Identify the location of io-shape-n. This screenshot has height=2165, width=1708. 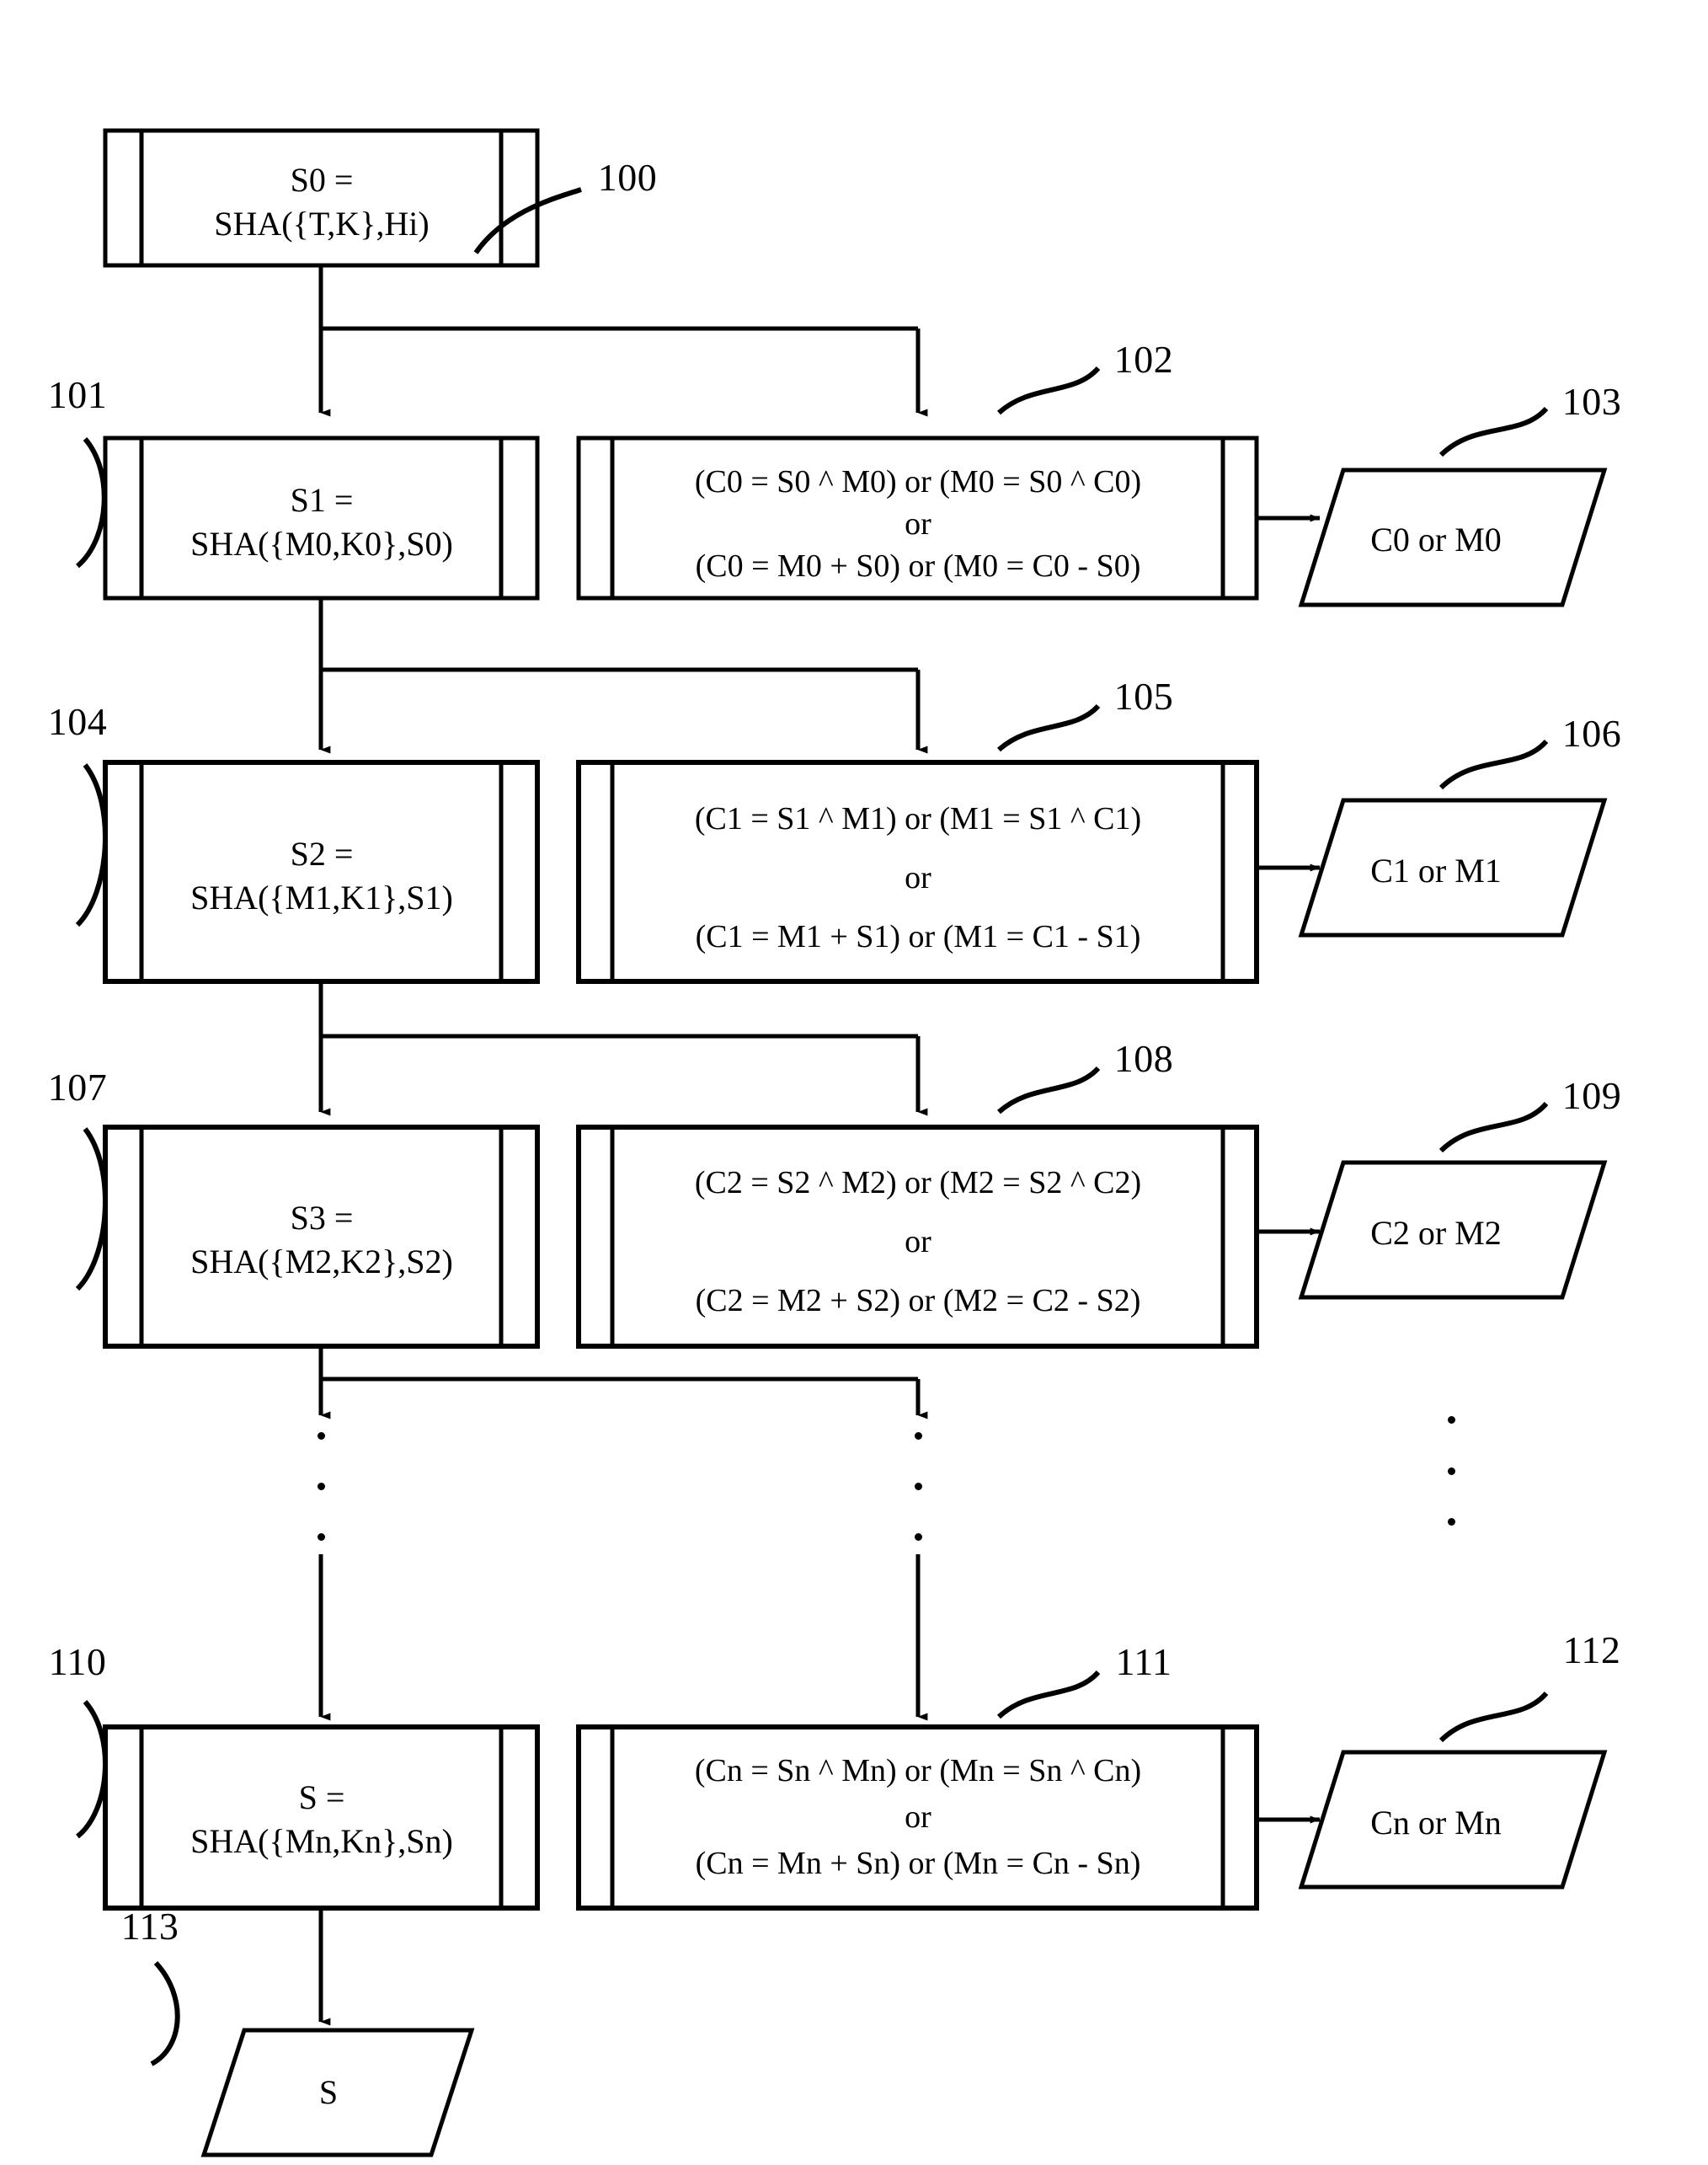
(1453, 1820).